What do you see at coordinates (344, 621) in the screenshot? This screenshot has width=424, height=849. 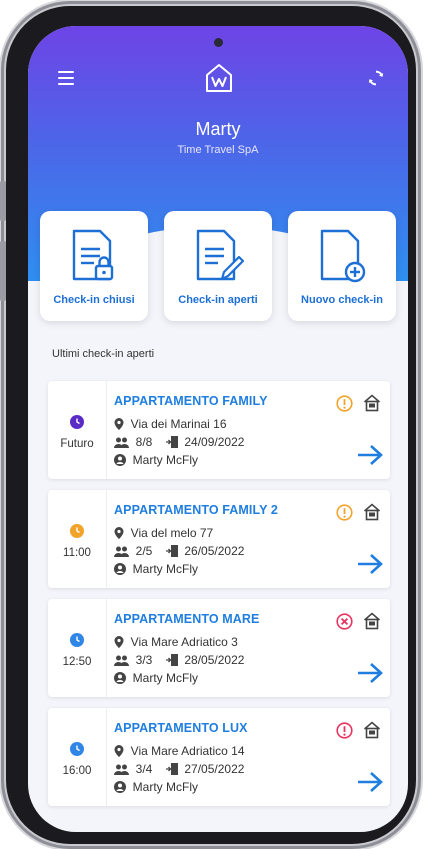 I see `error-icon` at bounding box center [344, 621].